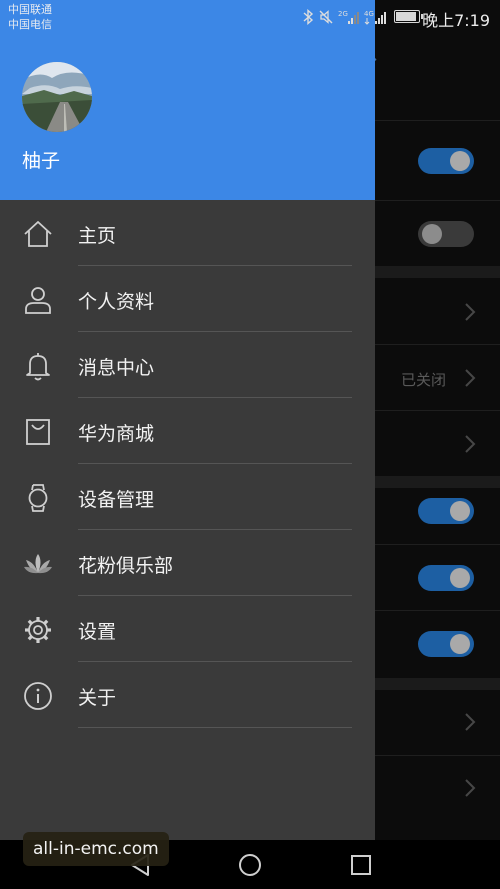 Image resolution: width=500 pixels, height=889 pixels. Describe the element at coordinates (375, 17) in the screenshot. I see `signal-2-icon: 4G` at that location.